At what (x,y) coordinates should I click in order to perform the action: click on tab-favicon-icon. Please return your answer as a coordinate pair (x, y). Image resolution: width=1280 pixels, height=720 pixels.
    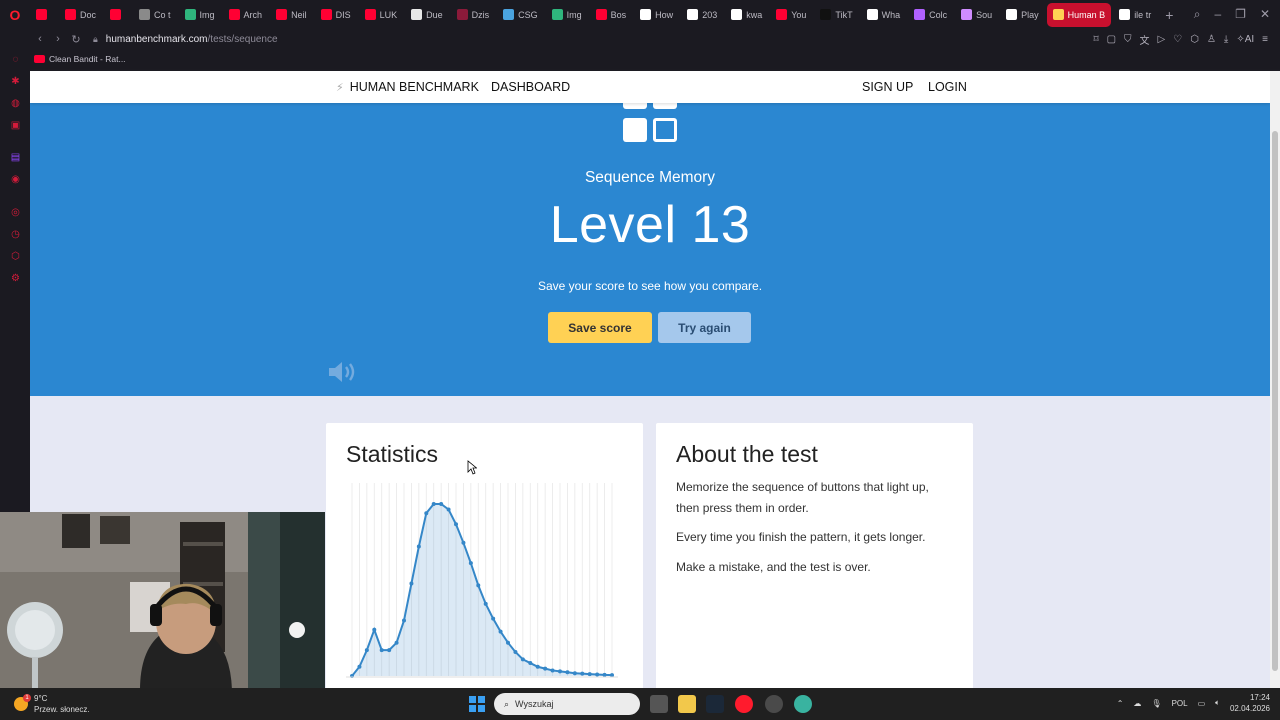
    Looking at the image, I should click on (1012, 14).